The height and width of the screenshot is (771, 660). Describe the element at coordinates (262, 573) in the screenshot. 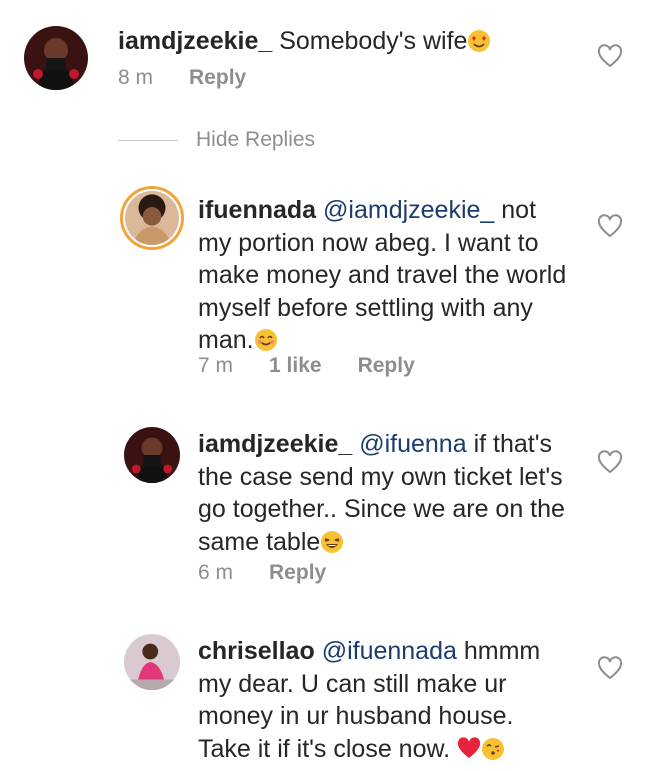

I see `comment-meta: 6 m Reply` at that location.